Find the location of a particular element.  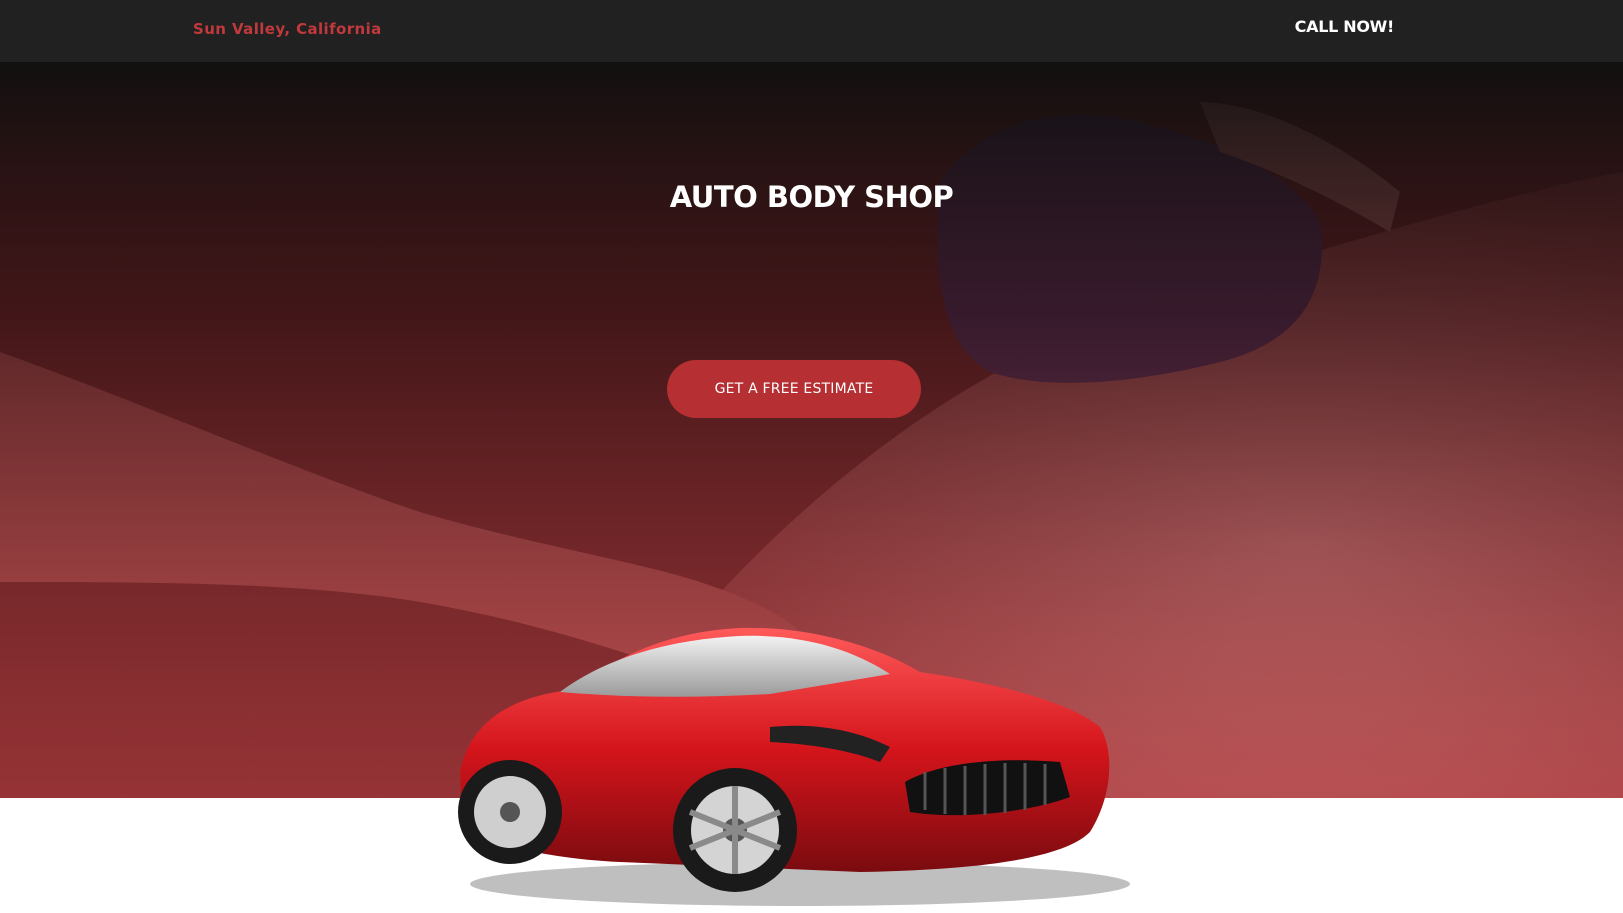

call-now-link: CALL NOW! is located at coordinates (1345, 26).